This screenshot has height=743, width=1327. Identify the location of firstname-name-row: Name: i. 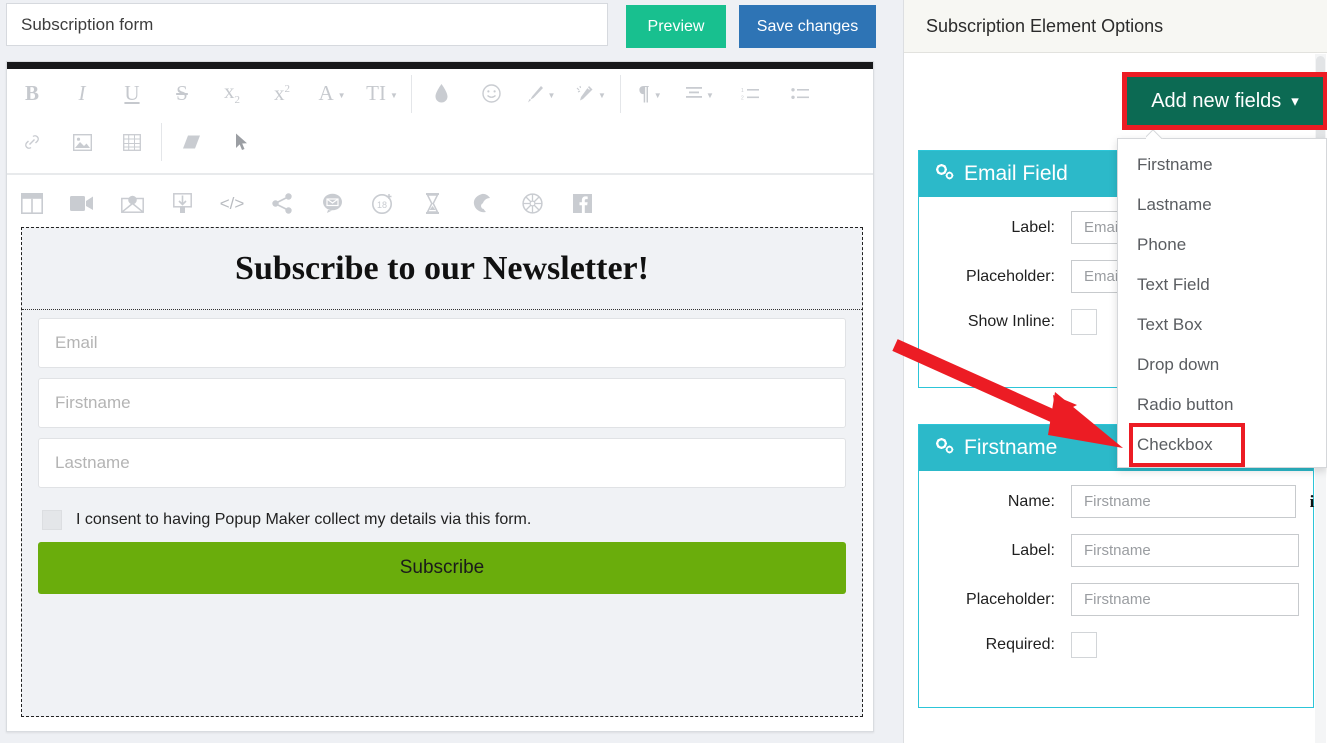
(1116, 501).